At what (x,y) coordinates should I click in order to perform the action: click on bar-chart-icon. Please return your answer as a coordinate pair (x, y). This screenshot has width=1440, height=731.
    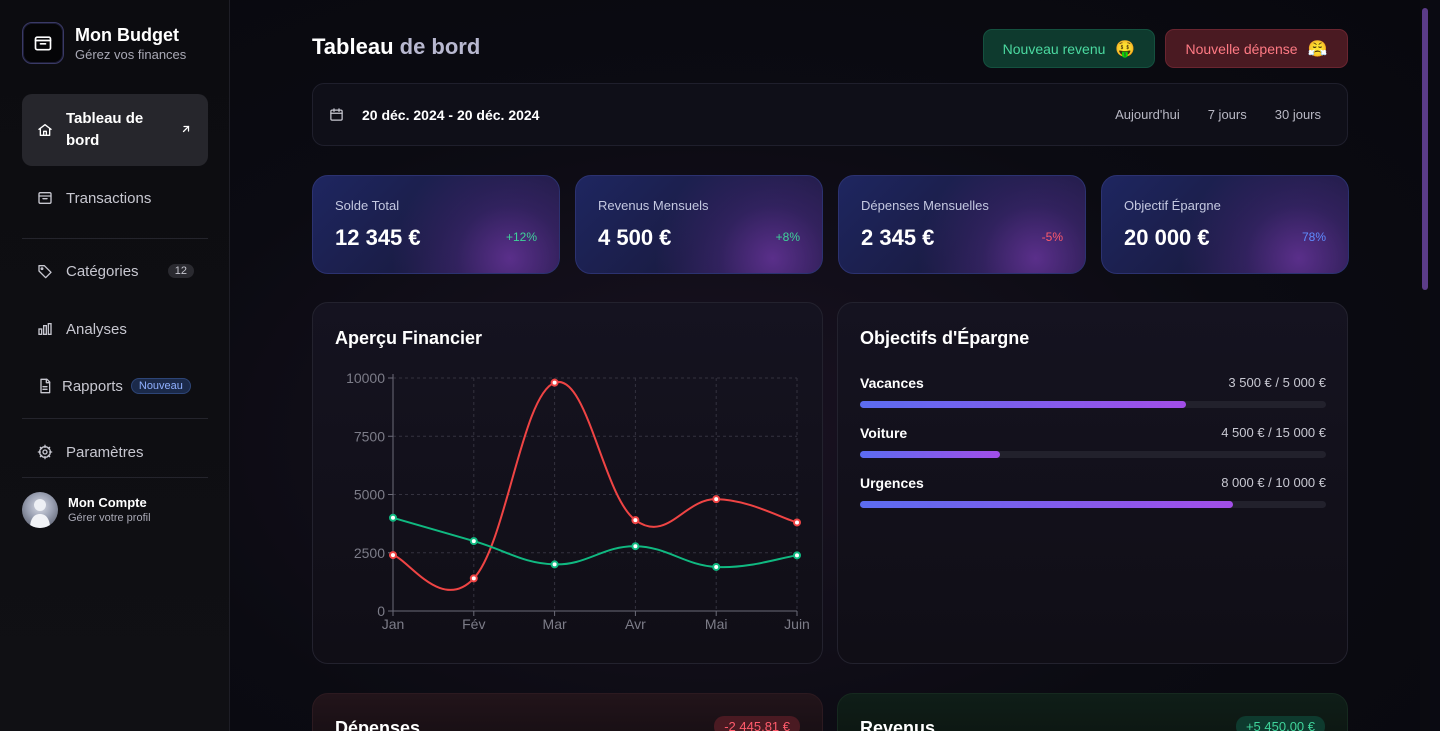
    Looking at the image, I should click on (45, 329).